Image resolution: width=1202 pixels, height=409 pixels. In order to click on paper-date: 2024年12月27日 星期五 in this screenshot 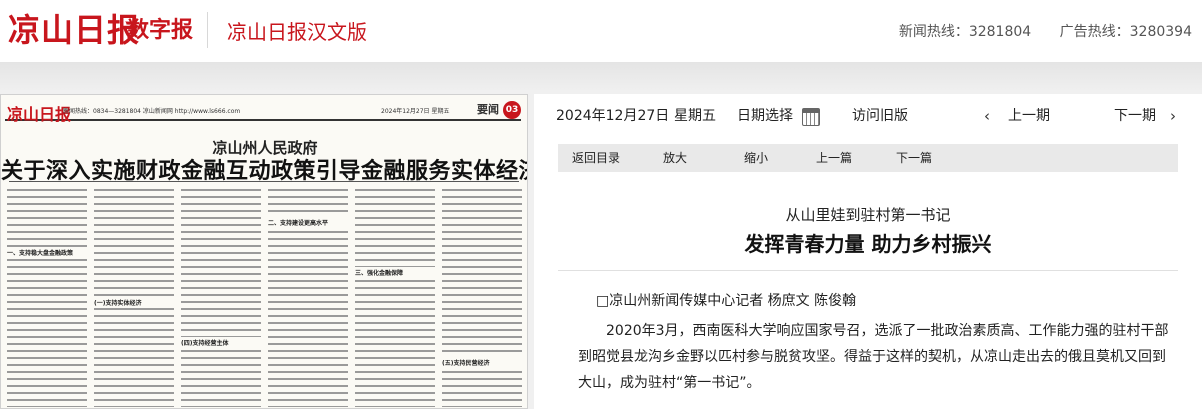, I will do `click(415, 111)`.